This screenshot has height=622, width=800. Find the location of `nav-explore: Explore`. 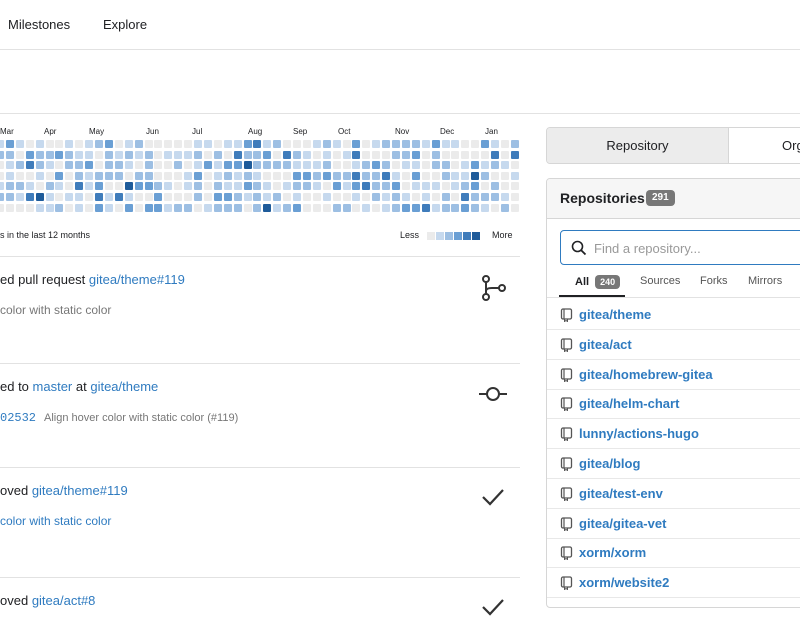

nav-explore: Explore is located at coordinates (125, 24).